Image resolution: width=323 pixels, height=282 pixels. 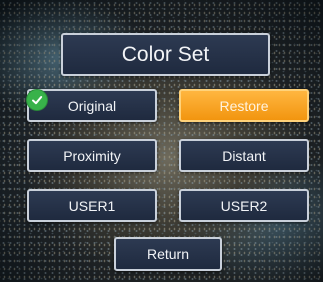 I want to click on user2-button-label: USER2, so click(x=244, y=205).